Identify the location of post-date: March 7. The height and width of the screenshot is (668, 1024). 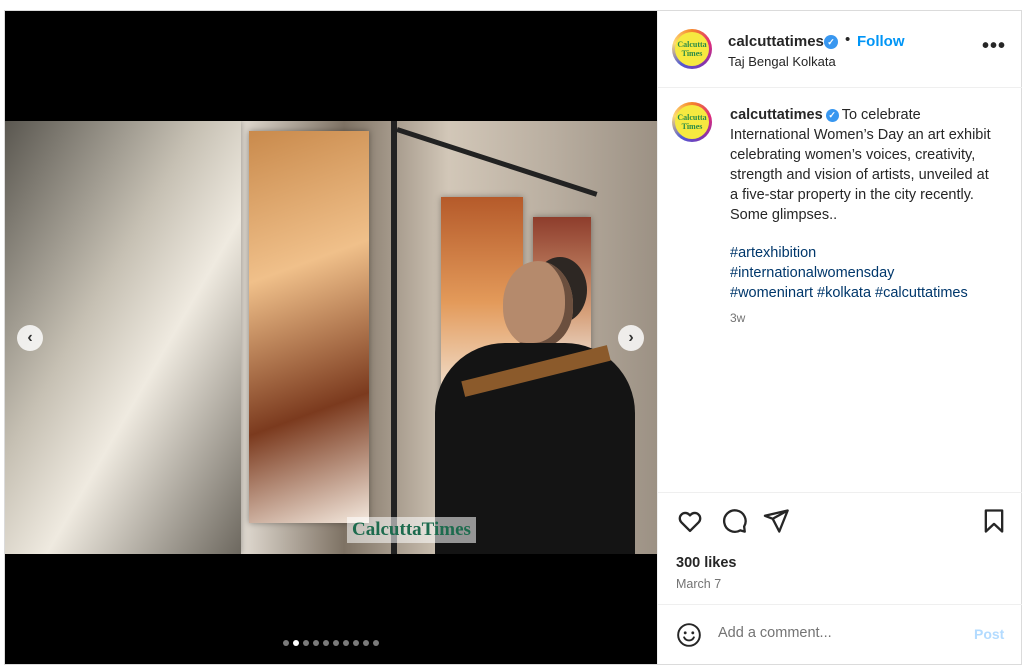
(699, 584).